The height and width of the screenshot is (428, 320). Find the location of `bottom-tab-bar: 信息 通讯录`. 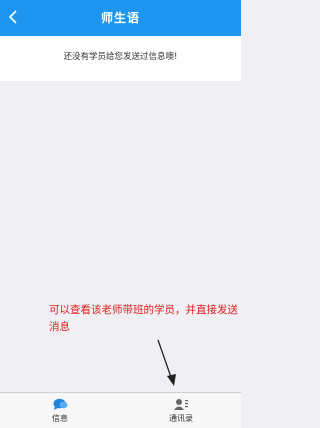

bottom-tab-bar: 信息 通讯录 is located at coordinates (120, 410).